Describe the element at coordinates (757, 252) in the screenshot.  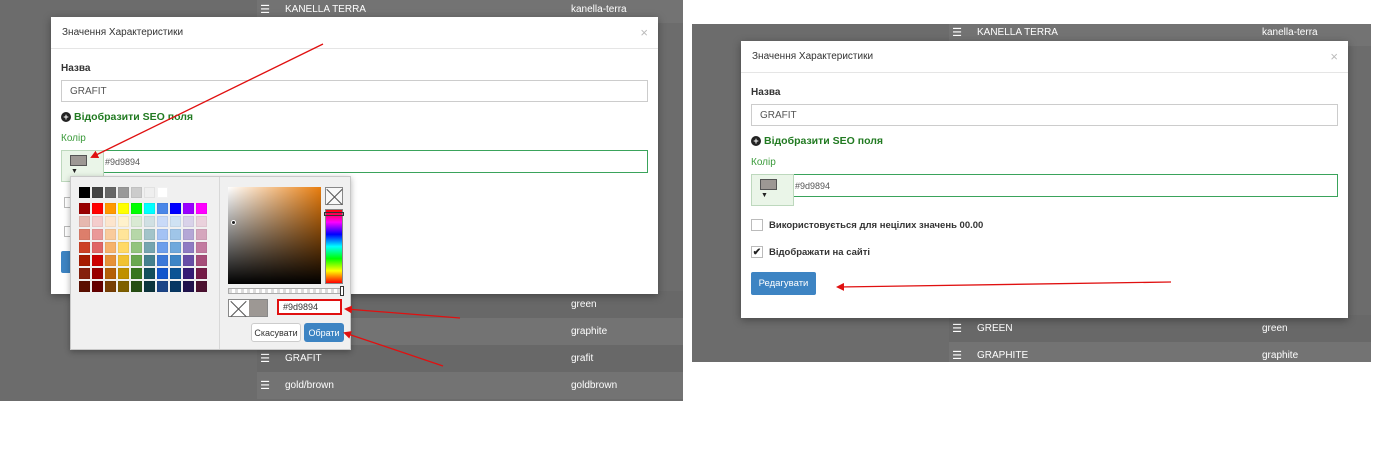
I see `show-on-site-checkbox: ✔` at that location.